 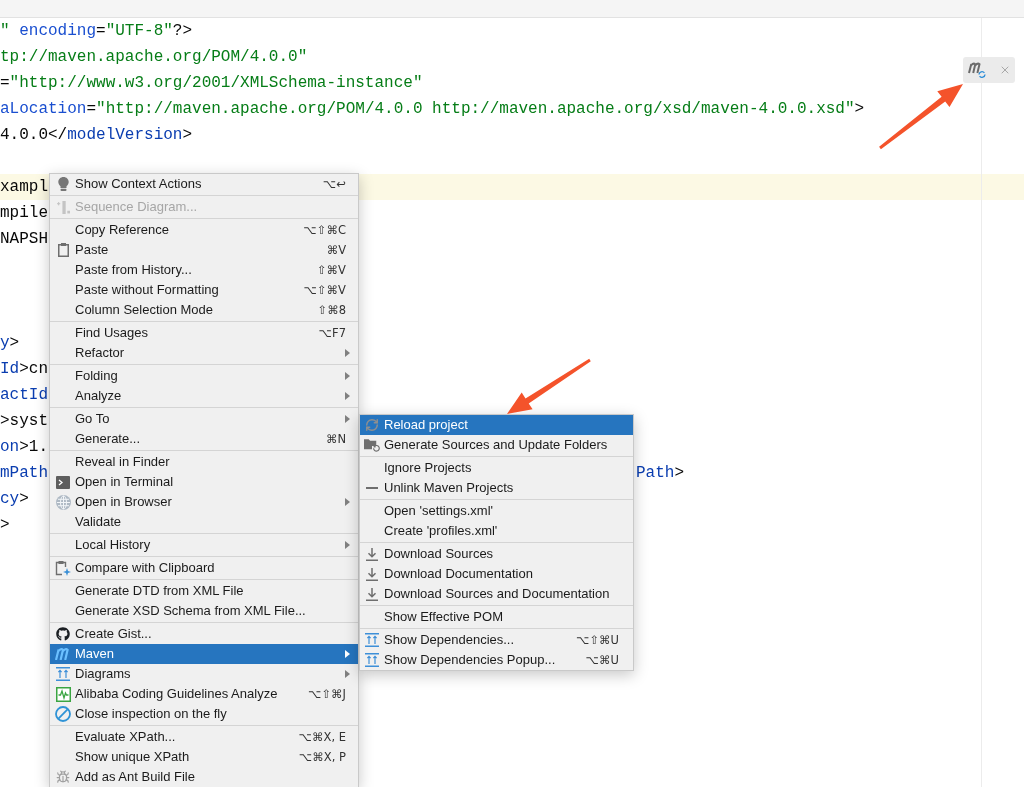 What do you see at coordinates (96, 31) in the screenshot?
I see `code-text: " encoding="UTF-8"?>` at bounding box center [96, 31].